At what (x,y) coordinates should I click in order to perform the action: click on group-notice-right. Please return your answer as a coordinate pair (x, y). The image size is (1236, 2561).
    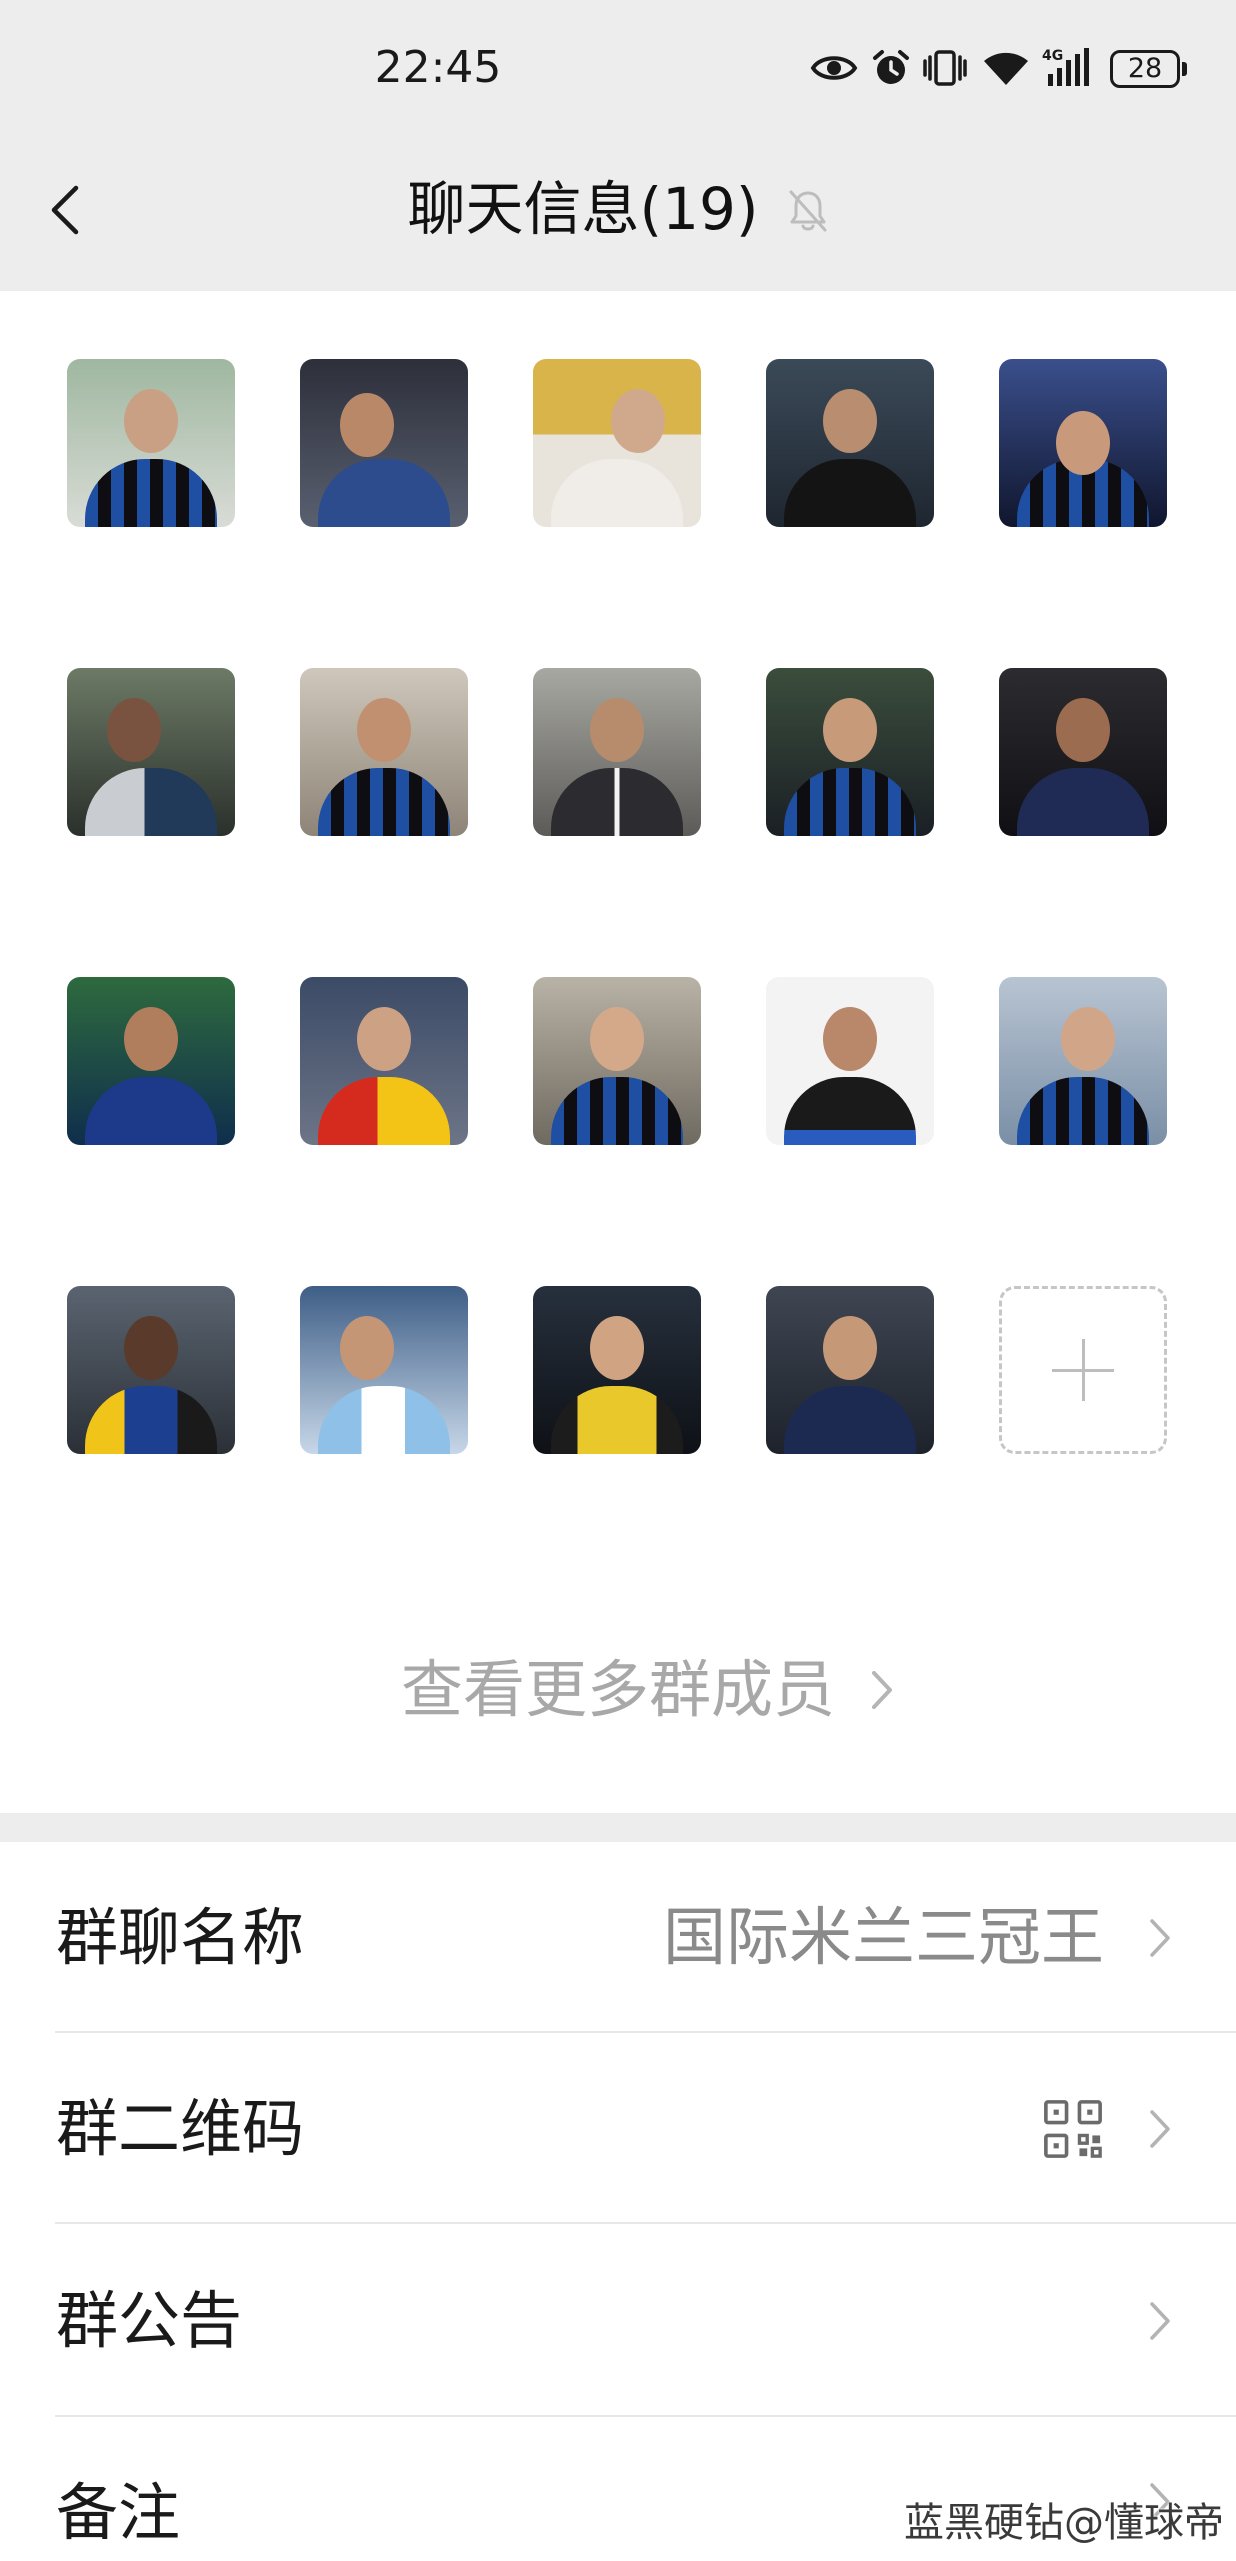
    Looking at the image, I should click on (1138, 2321).